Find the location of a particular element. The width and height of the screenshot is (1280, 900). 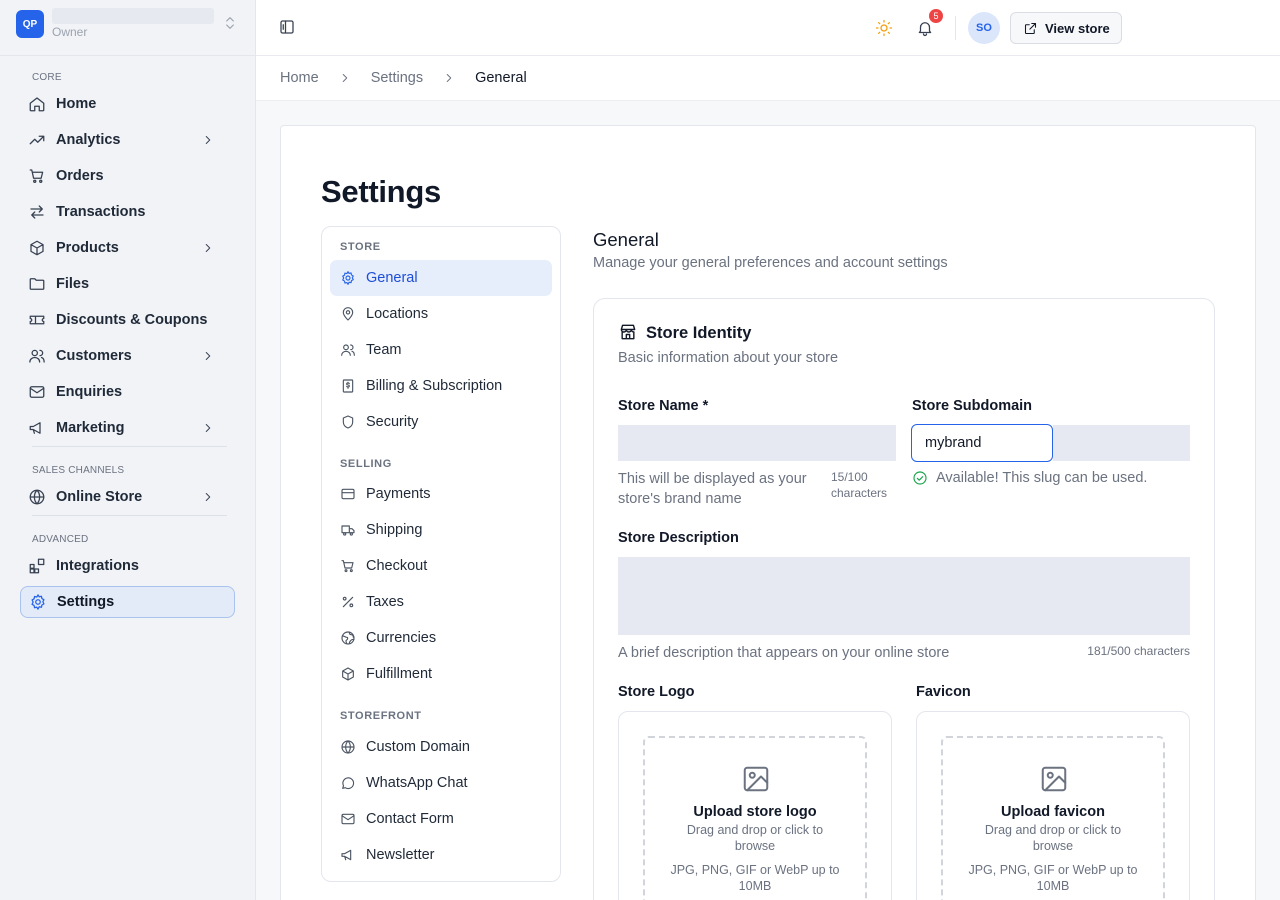

workspace-badge: QP is located at coordinates (30, 24).